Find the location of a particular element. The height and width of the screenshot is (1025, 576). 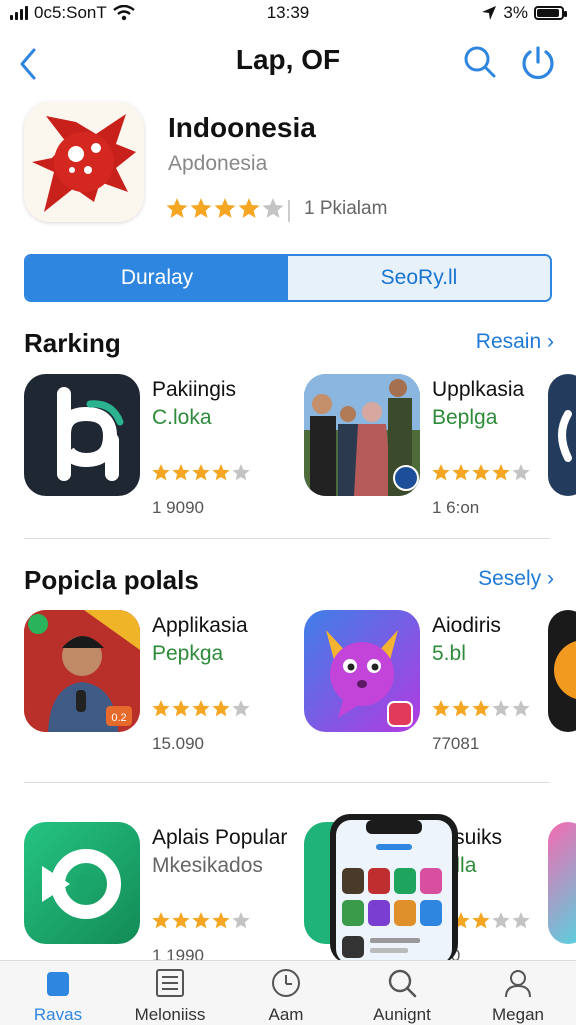

app-name: Aiodiris is located at coordinates (466, 625).